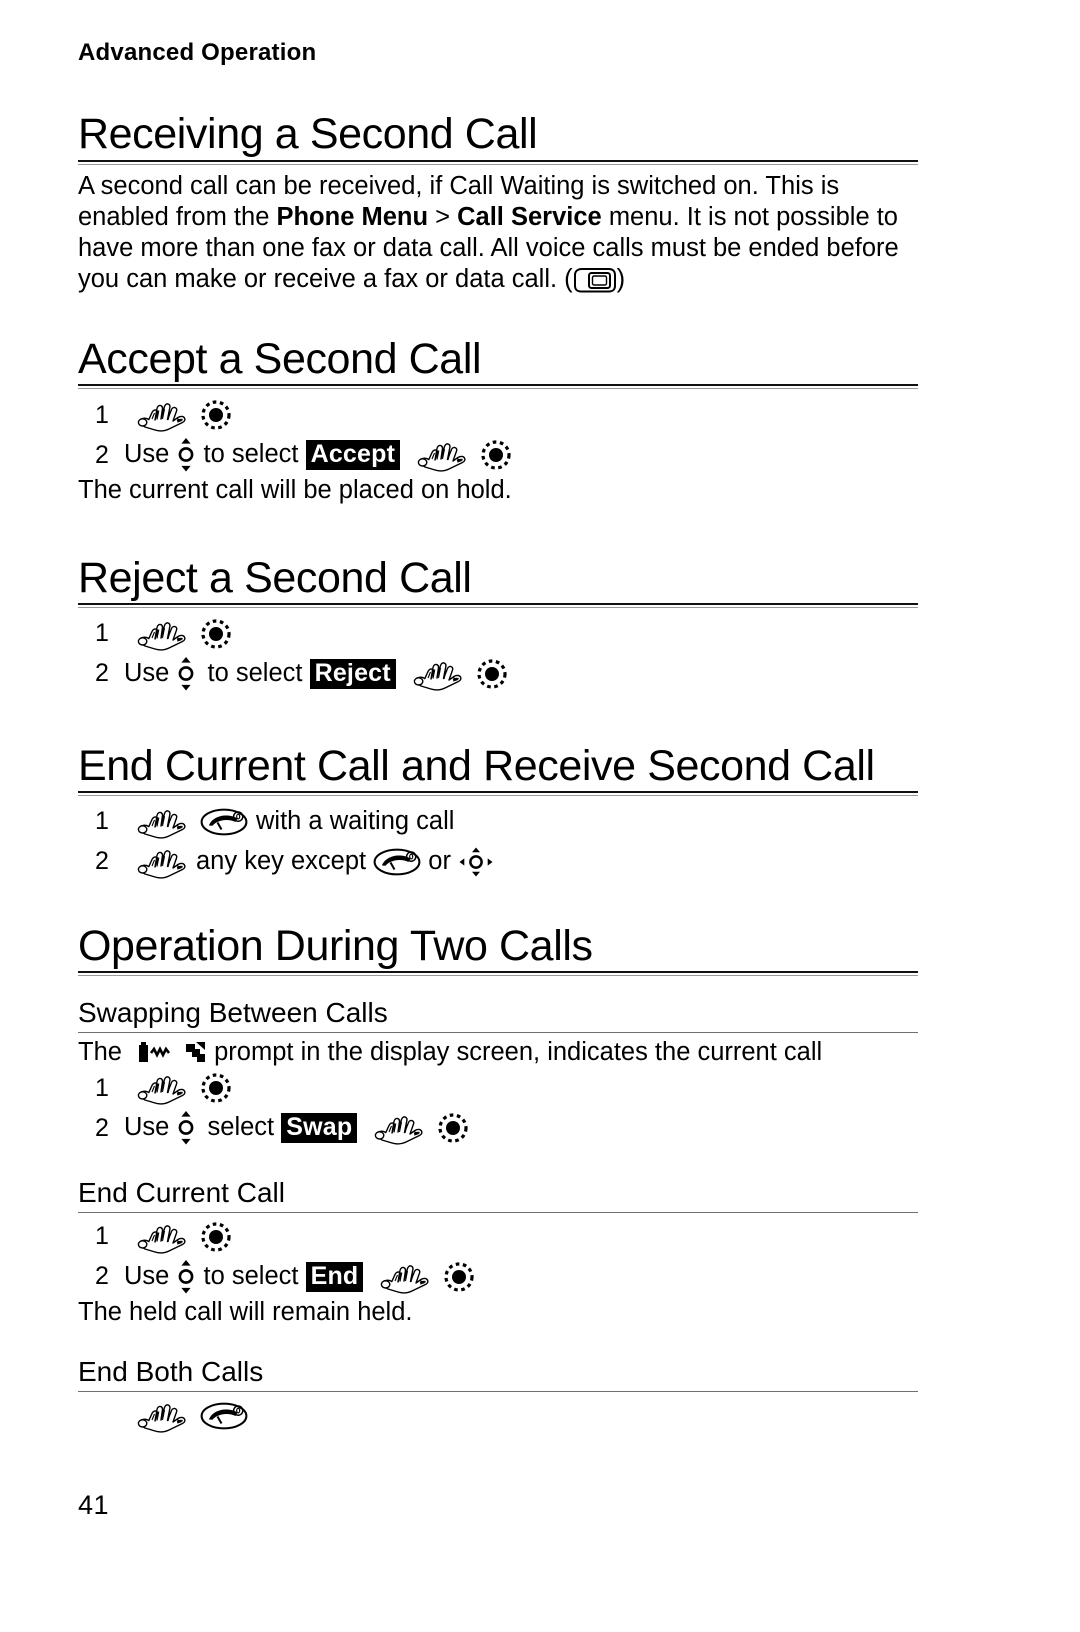 The image size is (1080, 1632). What do you see at coordinates (233, 1013) in the screenshot?
I see `heading-text: Swapping Between Calls` at bounding box center [233, 1013].